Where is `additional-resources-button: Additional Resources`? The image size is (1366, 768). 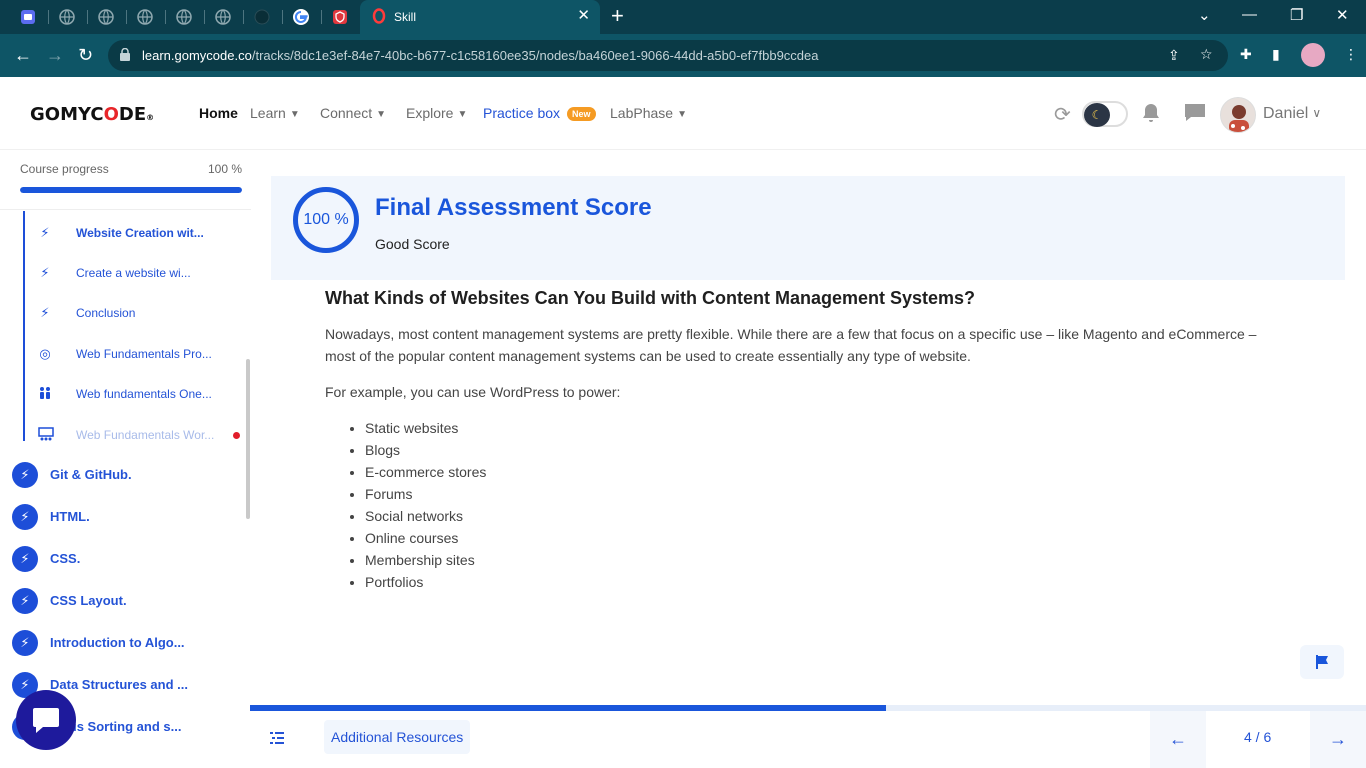
additional-resources-button: Additional Resources is located at coordinates (397, 737).